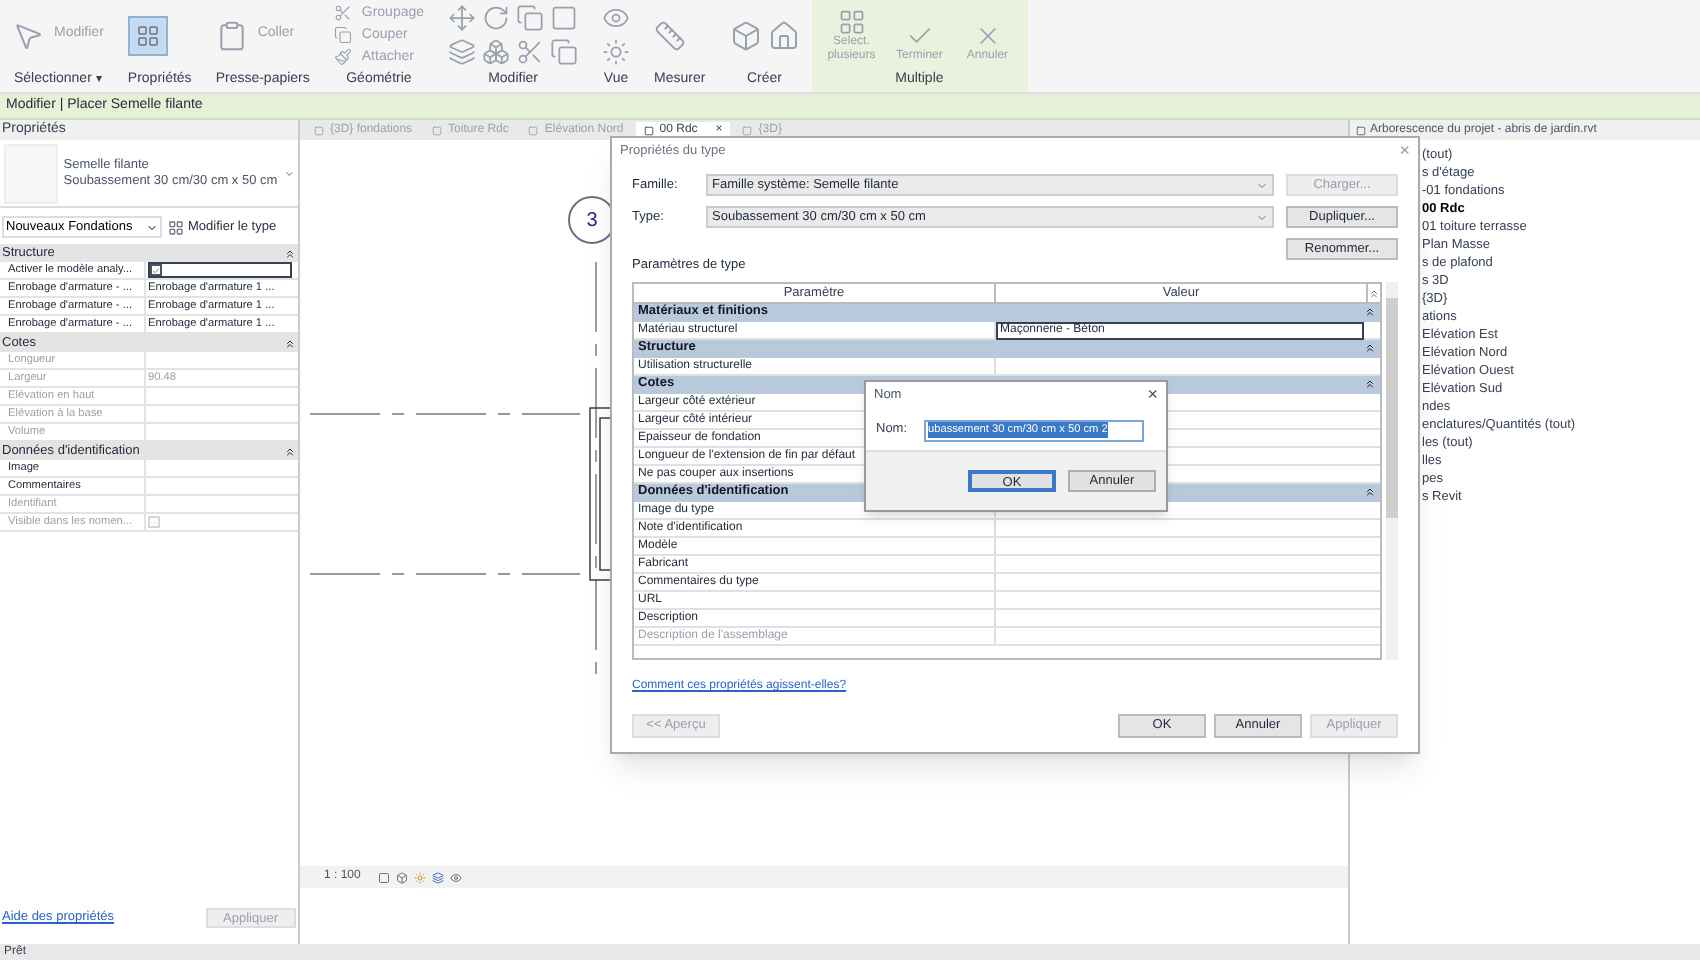 Image resolution: width=1700 pixels, height=960 pixels. I want to click on scrollbar, so click(1392, 470).